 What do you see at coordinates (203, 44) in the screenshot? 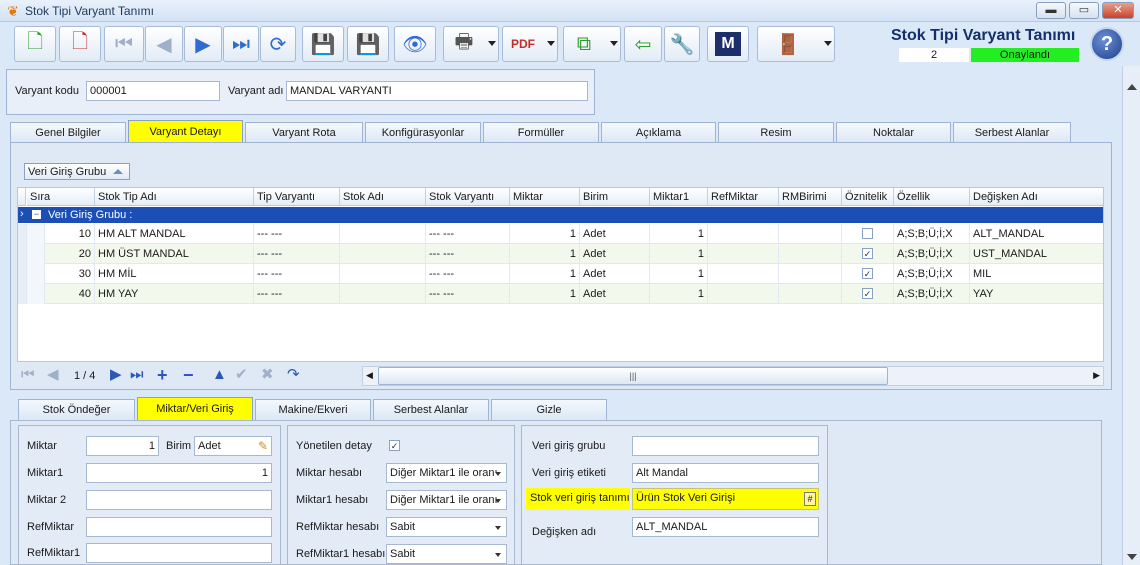
I see `next-record-button: ▶` at bounding box center [203, 44].